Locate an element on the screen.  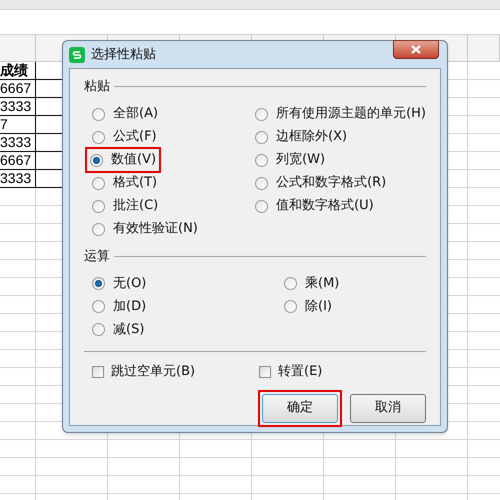
dialog-button: 确定 is located at coordinates (300, 408).